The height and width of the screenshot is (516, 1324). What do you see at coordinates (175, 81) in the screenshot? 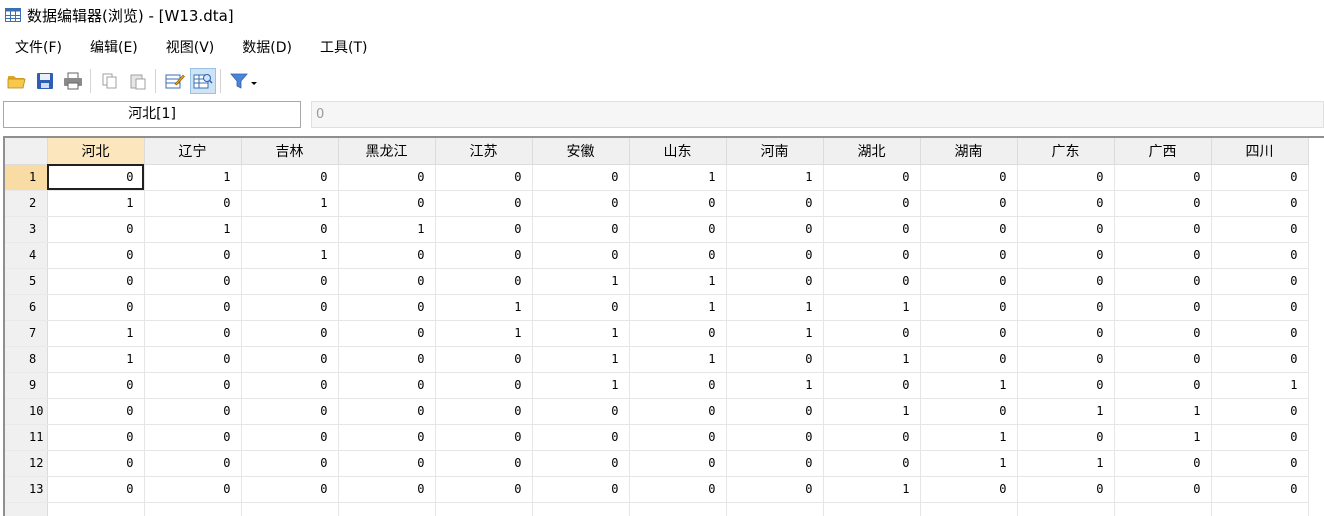
I see `edit-mode-button` at bounding box center [175, 81].